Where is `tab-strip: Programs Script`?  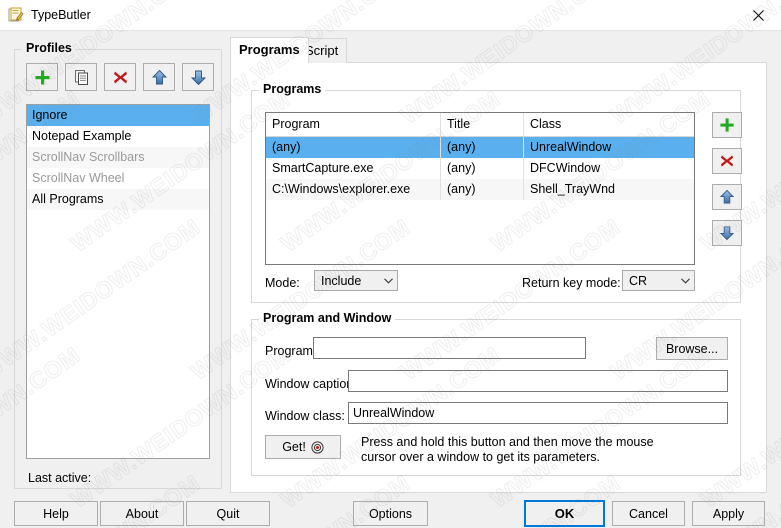
tab-strip: Programs Script is located at coordinates (498, 50).